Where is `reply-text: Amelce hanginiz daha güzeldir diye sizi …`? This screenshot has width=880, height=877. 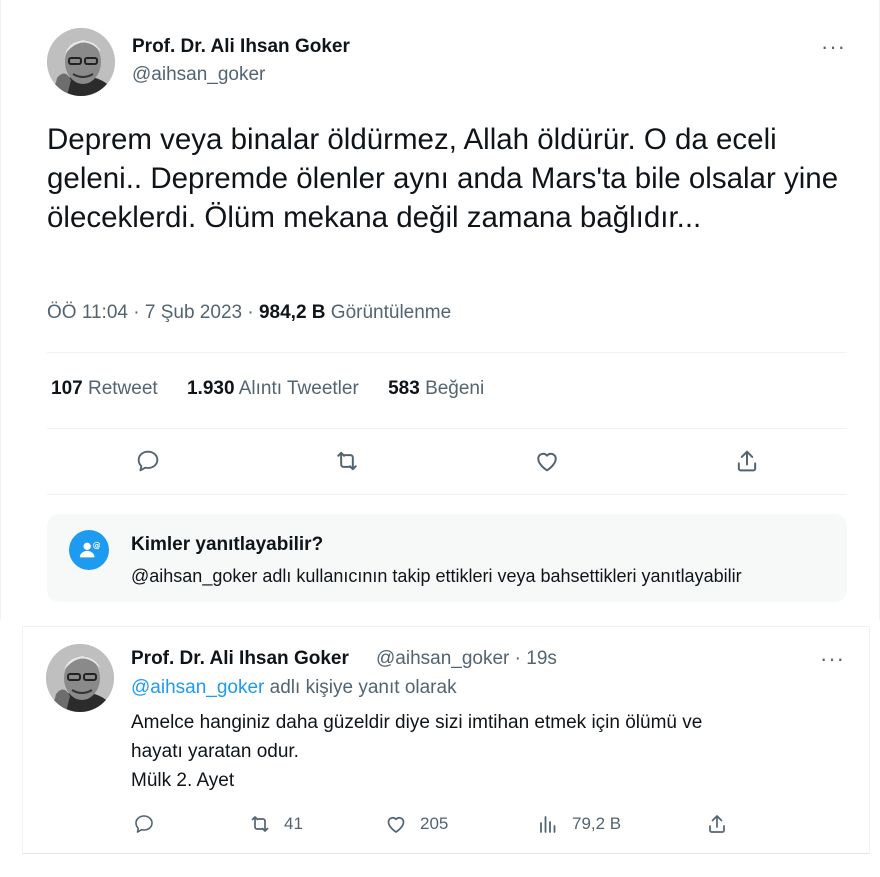
reply-text: Amelce hanginiz daha güzeldir diye sizi … is located at coordinates (481, 751).